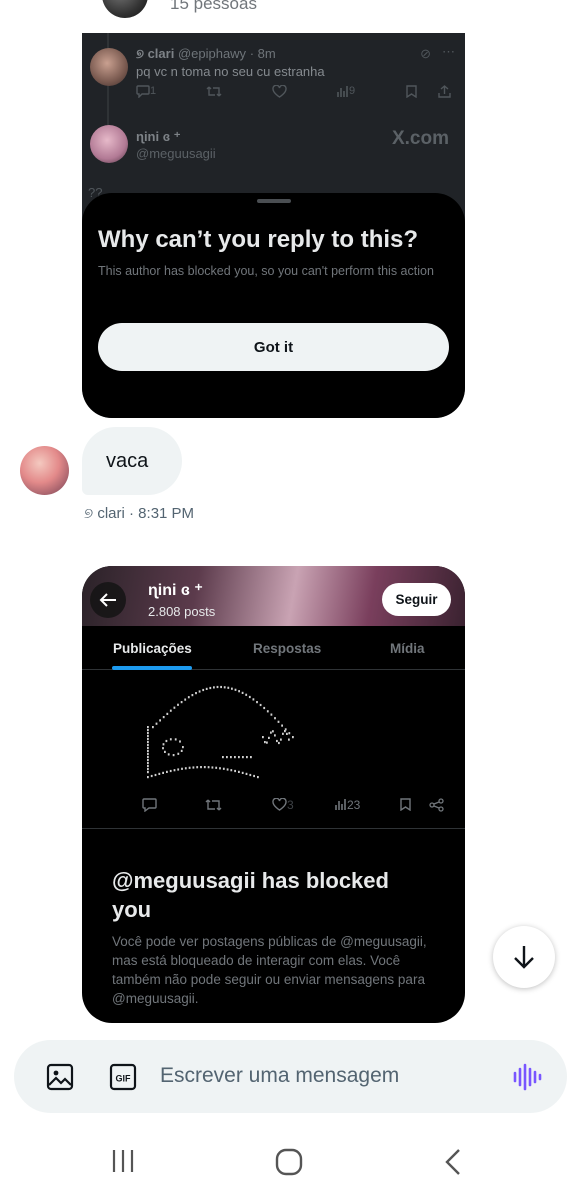 The image size is (586, 1200). I want to click on post-actions: 3 23, so click(273, 807).